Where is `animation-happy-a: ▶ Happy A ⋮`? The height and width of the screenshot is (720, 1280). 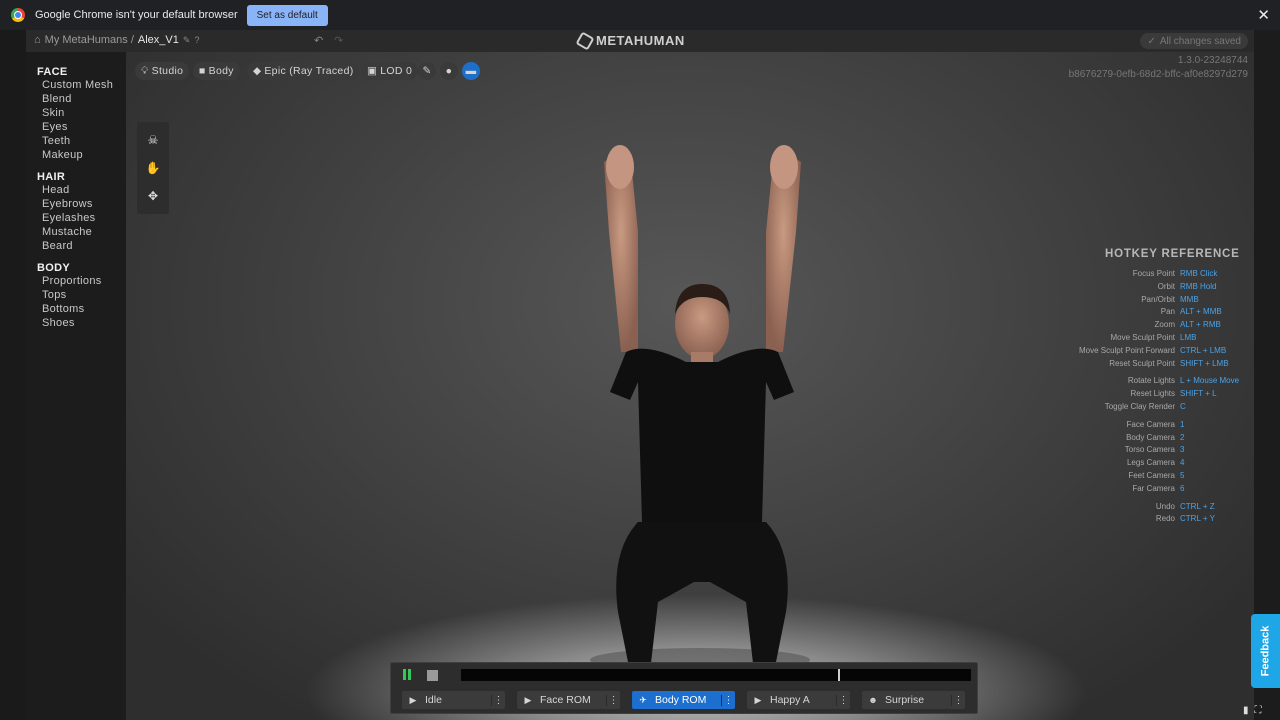 animation-happy-a: ▶ Happy A ⋮ is located at coordinates (798, 700).